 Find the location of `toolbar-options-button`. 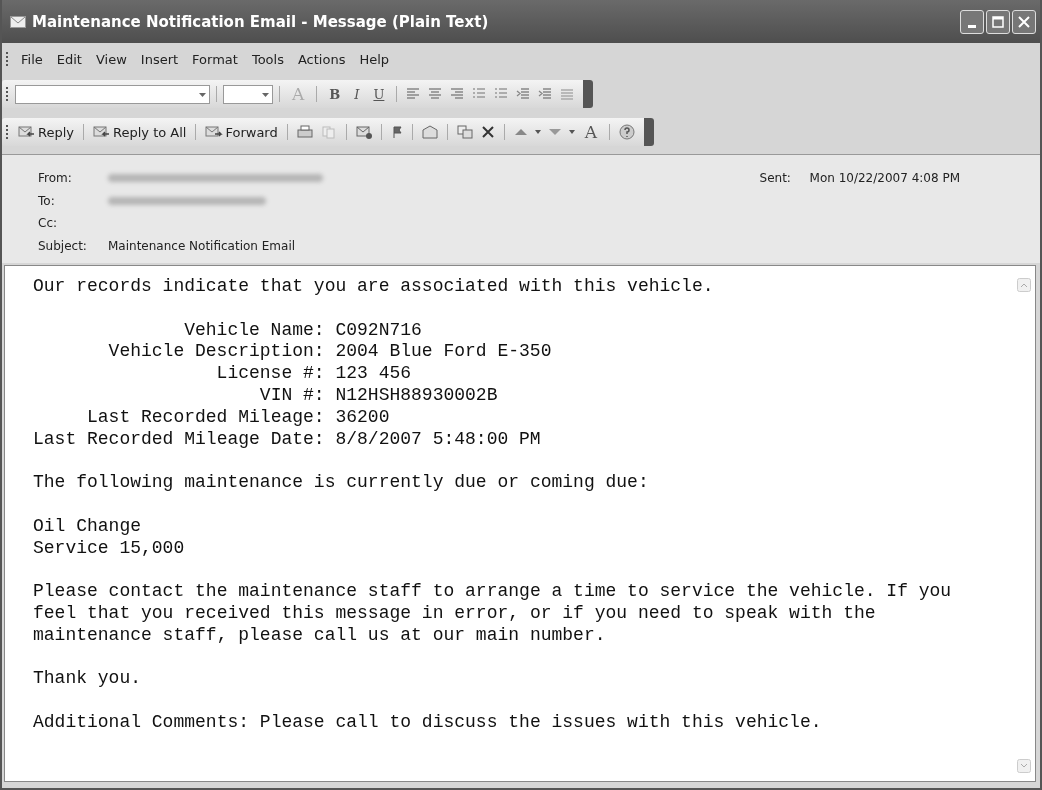

toolbar-options-button is located at coordinates (588, 94).